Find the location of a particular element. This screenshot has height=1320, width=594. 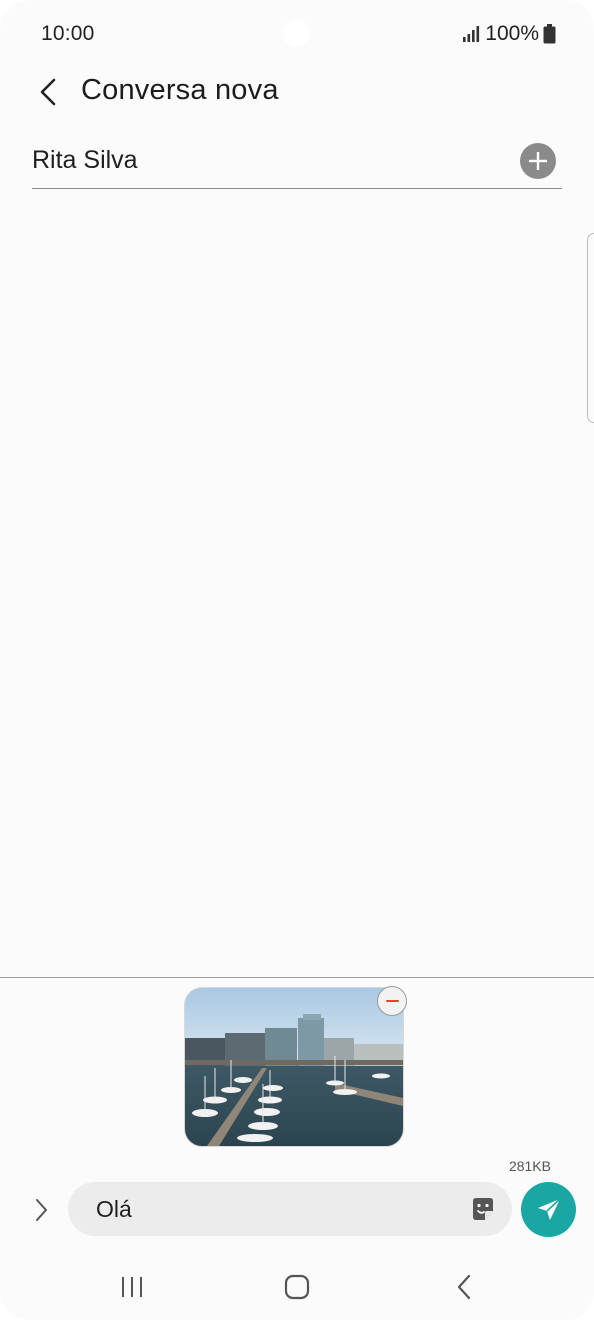

sticker-icon is located at coordinates (483, 1209).